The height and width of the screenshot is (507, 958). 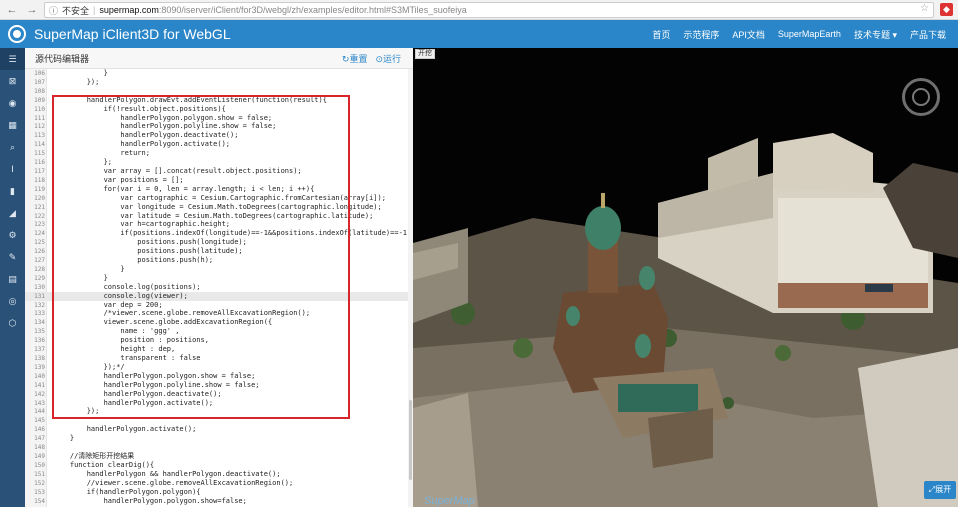 I want to click on sidebar-item-globe: ◉, so click(x=12, y=103).